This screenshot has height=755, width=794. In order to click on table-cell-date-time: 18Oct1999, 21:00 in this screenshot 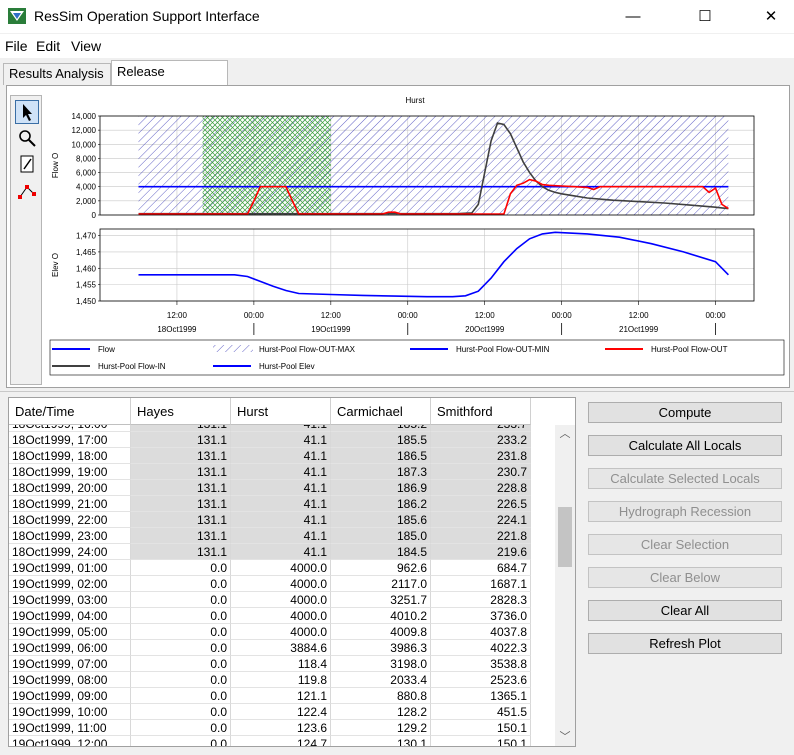, I will do `click(70, 504)`.